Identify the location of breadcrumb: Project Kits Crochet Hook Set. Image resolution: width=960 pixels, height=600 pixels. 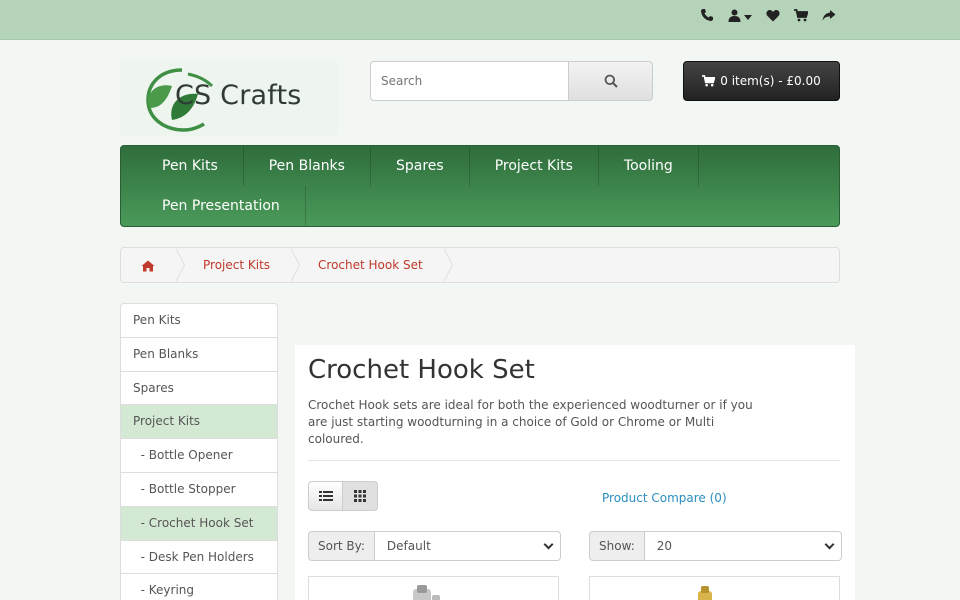
(480, 265).